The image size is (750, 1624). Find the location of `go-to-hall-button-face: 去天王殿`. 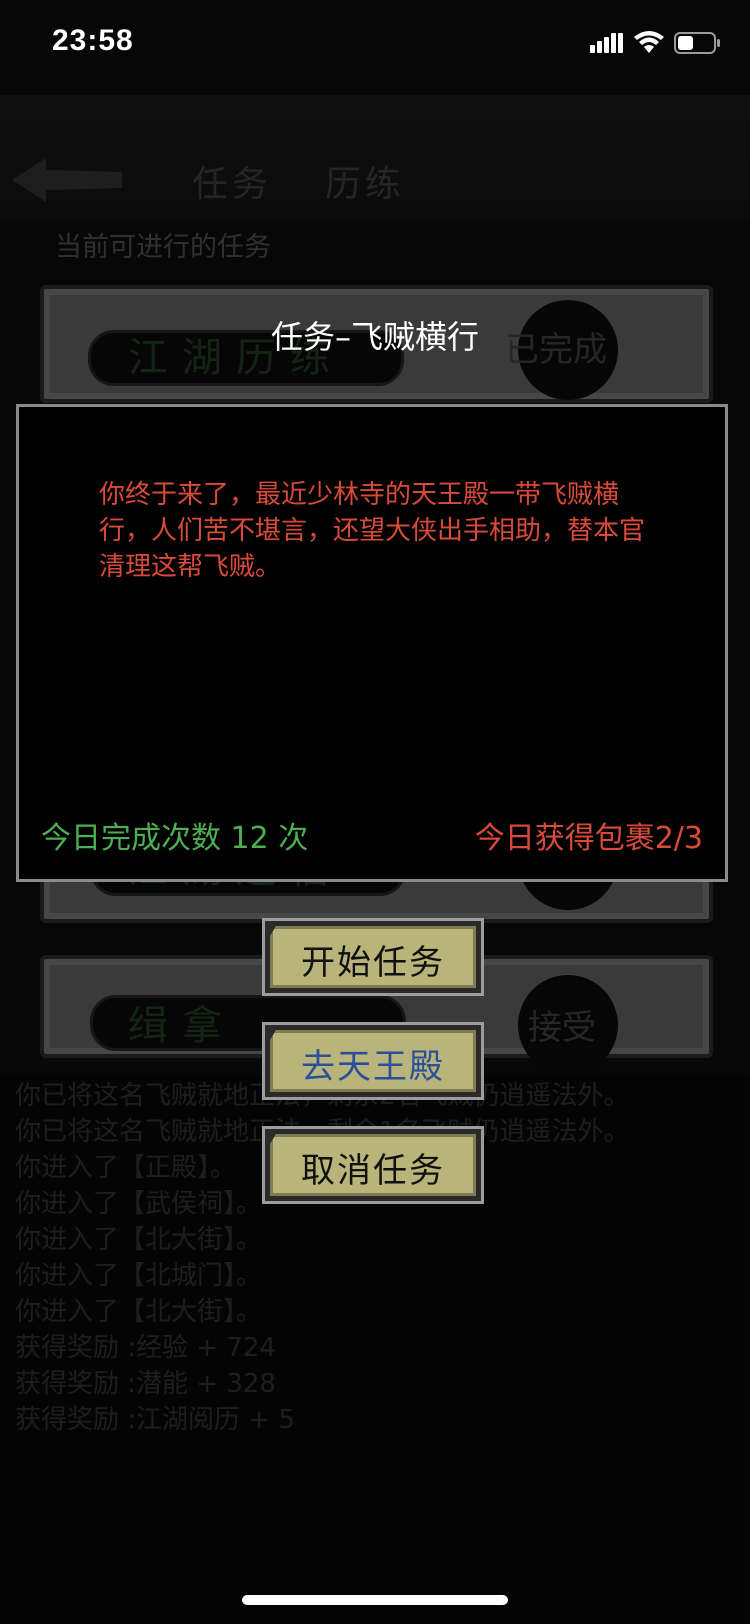

go-to-hall-button-face: 去天王殿 is located at coordinates (373, 1061).